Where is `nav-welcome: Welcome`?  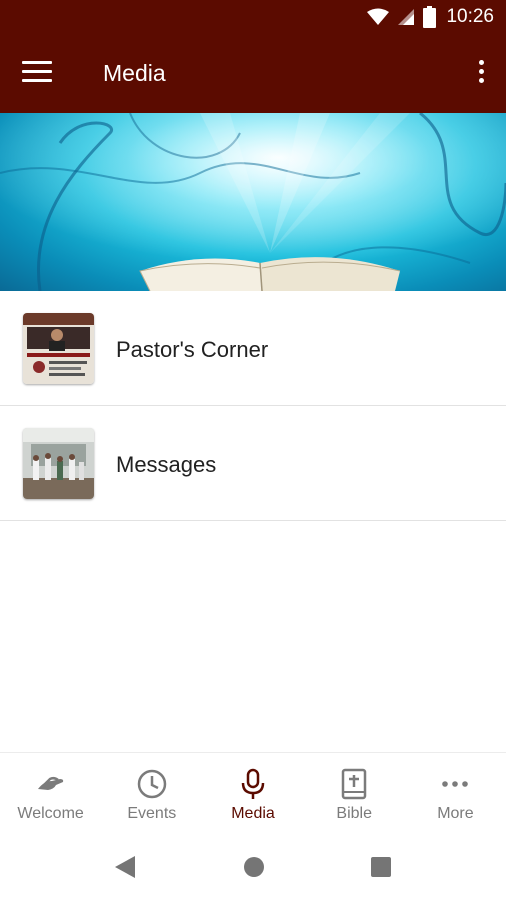
nav-welcome: Welcome is located at coordinates (50, 793).